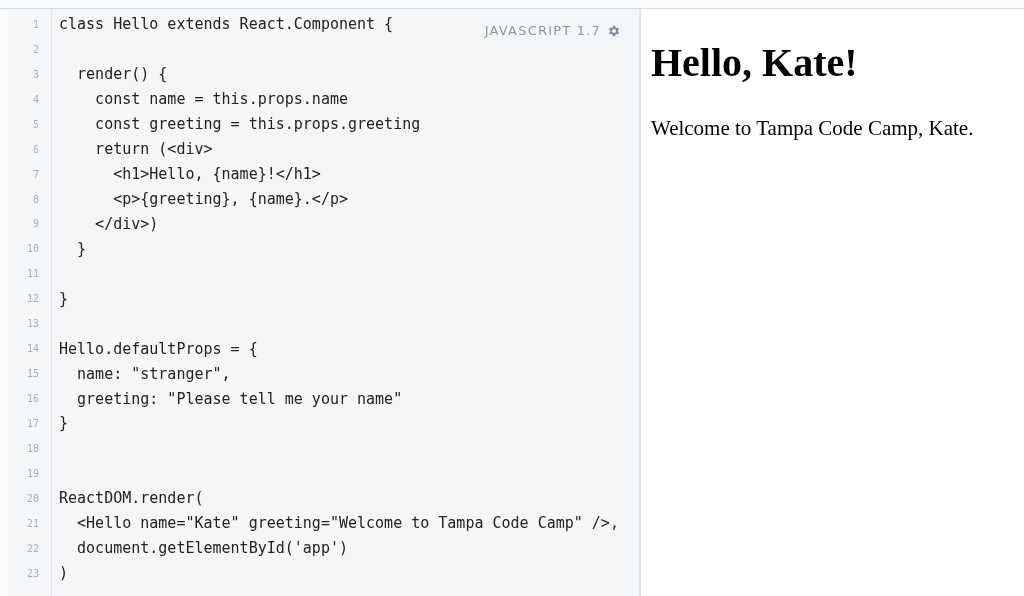 The image size is (1024, 596). What do you see at coordinates (64, 573) in the screenshot?
I see `code-line: )` at bounding box center [64, 573].